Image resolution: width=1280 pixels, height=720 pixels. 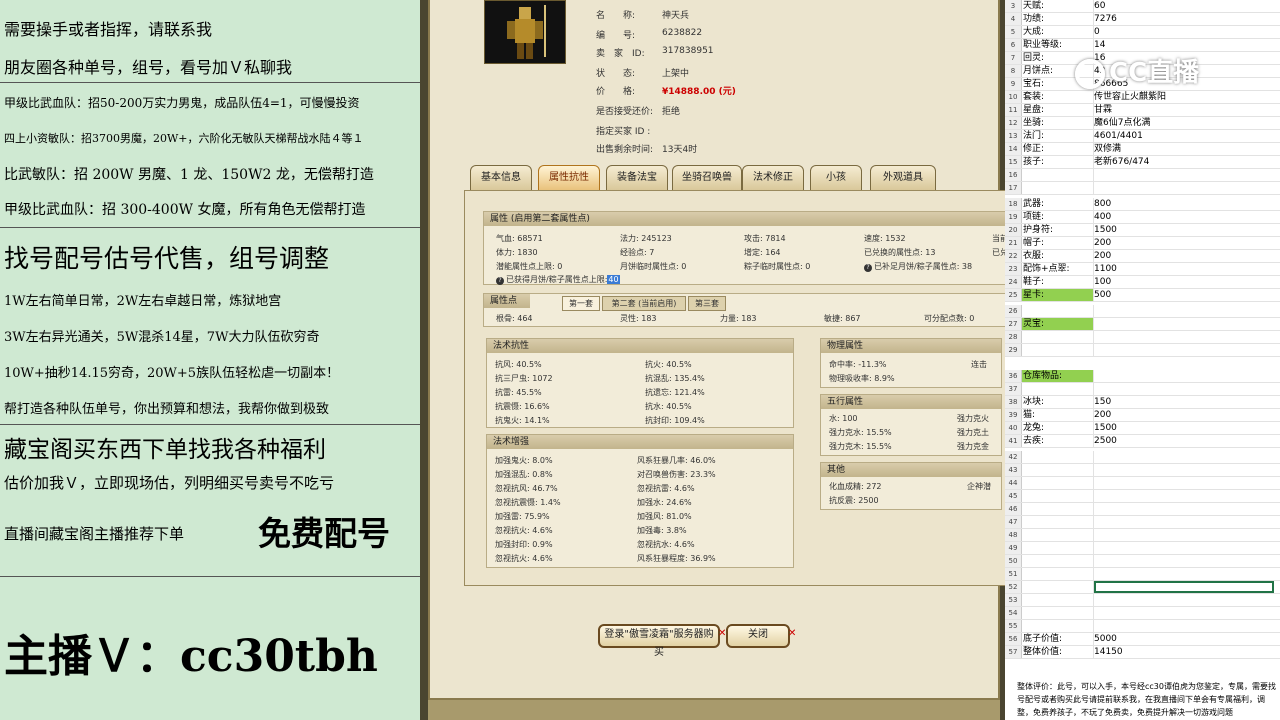 I want to click on sheet-row: 14 修正: 双修满, so click(x=1142, y=149).